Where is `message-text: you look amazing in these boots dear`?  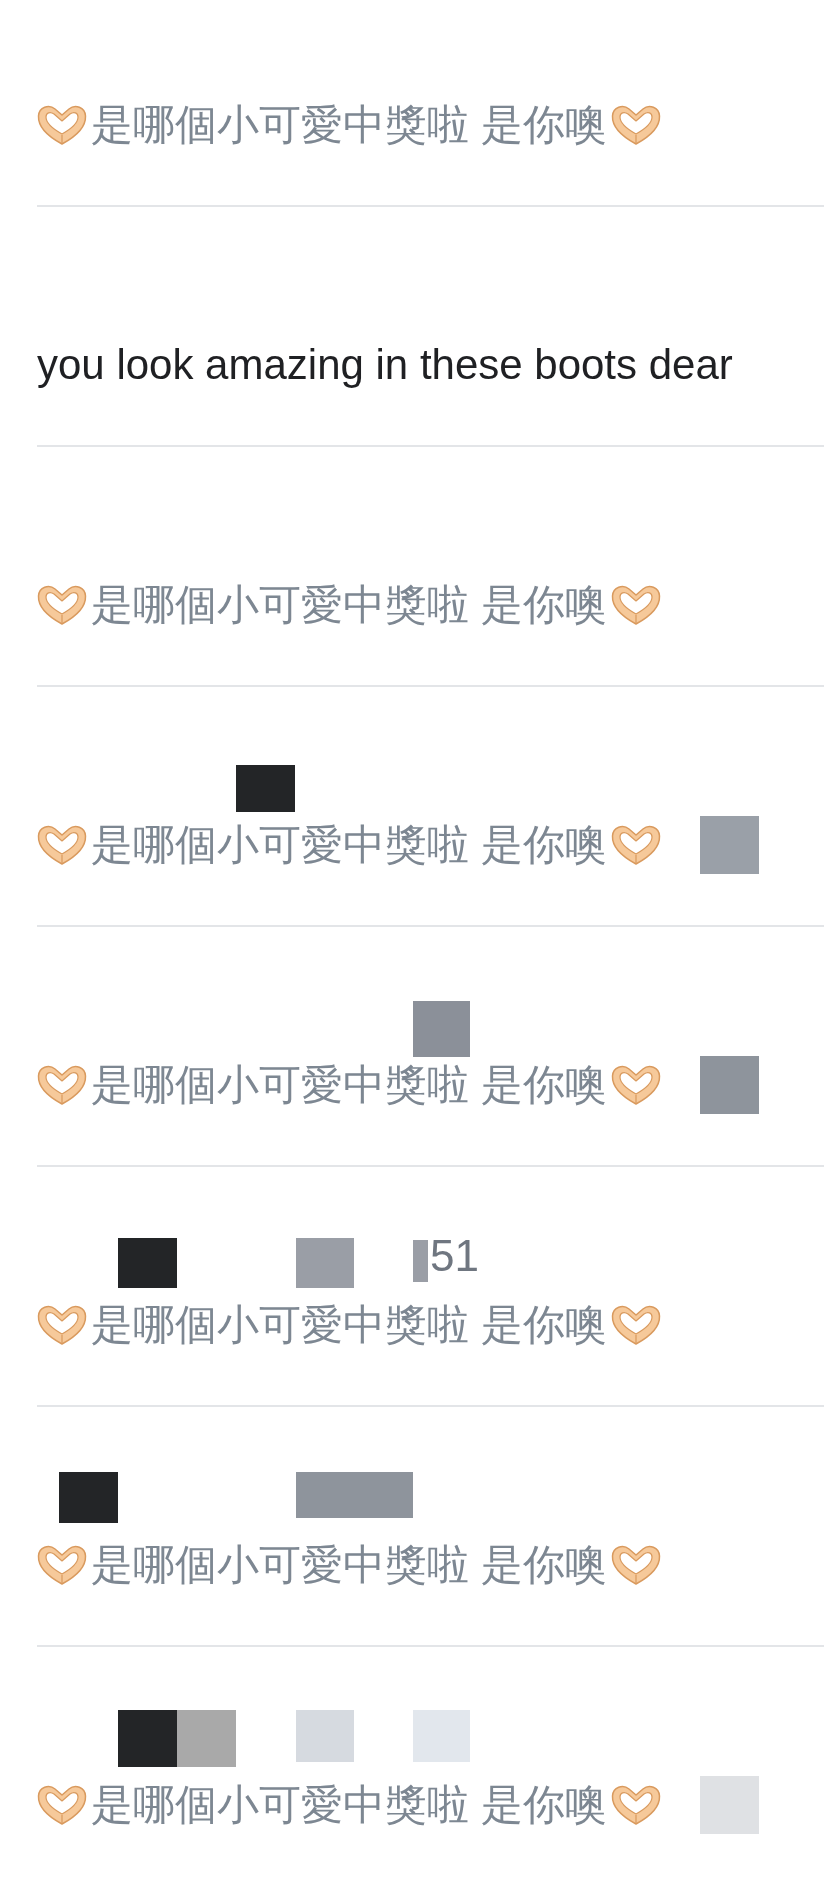 message-text: you look amazing in these boots dear is located at coordinates (385, 365).